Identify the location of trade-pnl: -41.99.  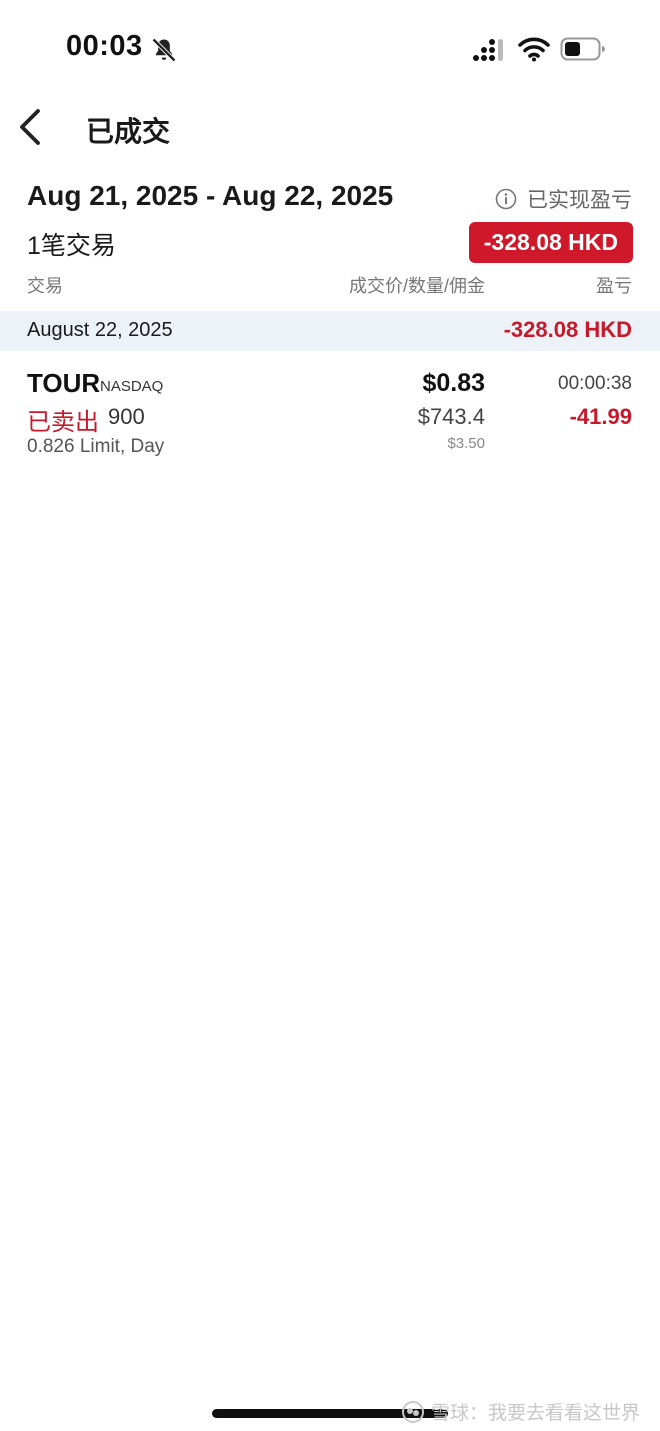
(600, 416).